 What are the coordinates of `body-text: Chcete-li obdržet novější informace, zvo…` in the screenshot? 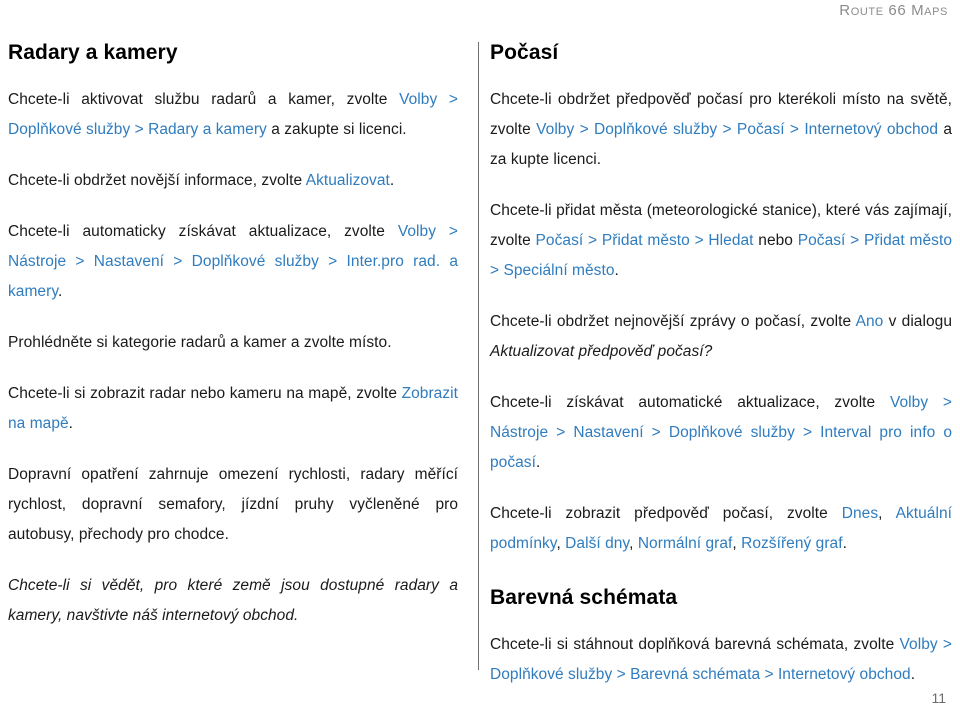 It's located at (157, 180).